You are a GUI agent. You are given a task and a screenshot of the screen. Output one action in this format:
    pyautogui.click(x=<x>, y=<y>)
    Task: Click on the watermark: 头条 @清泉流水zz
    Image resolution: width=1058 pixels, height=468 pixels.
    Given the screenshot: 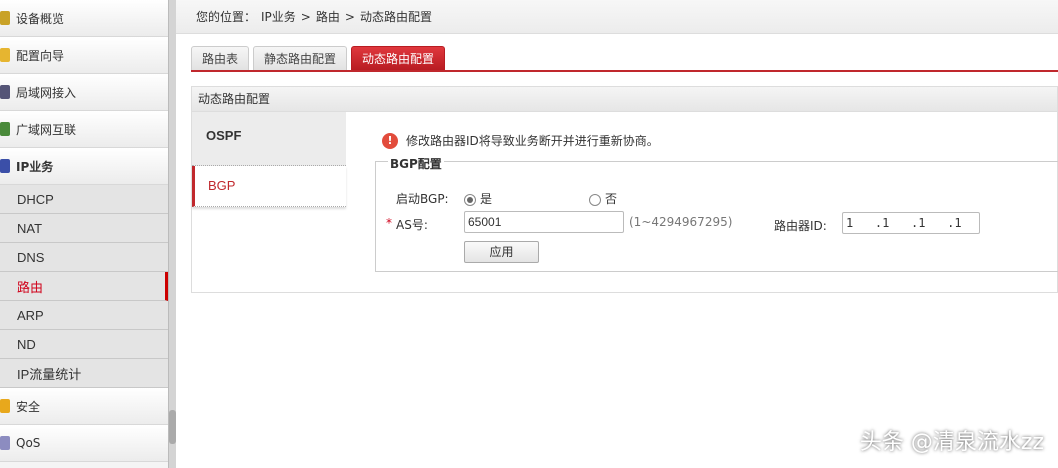 What is the action you would take?
    pyautogui.click(x=951, y=442)
    